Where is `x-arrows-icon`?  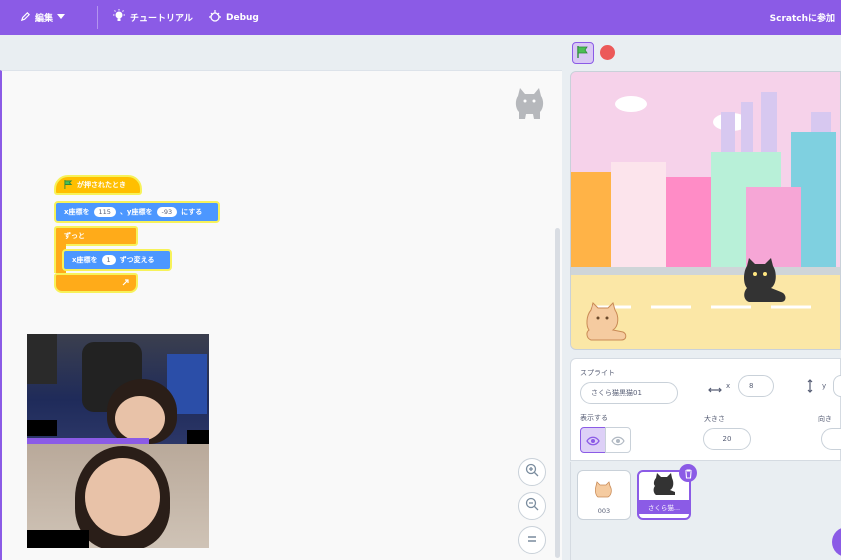
x-arrows-icon is located at coordinates (715, 389).